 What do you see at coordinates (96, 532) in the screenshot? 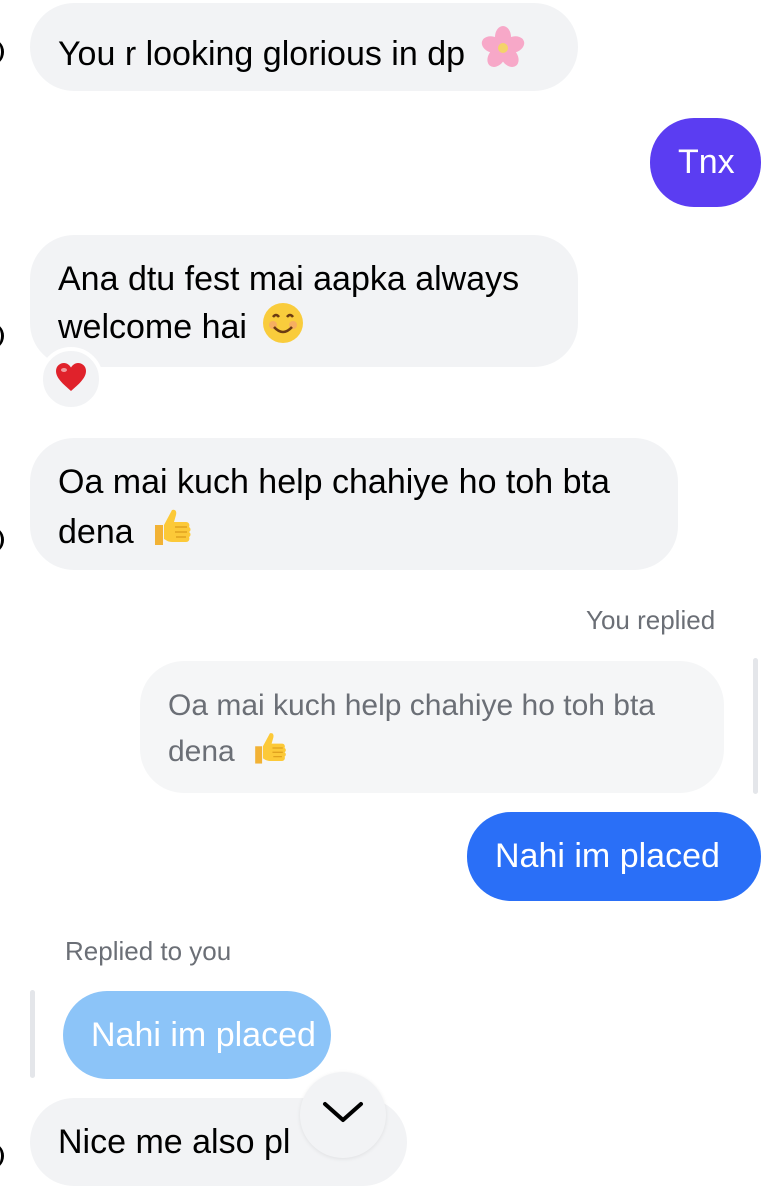
I see `message-text-line: dena` at bounding box center [96, 532].